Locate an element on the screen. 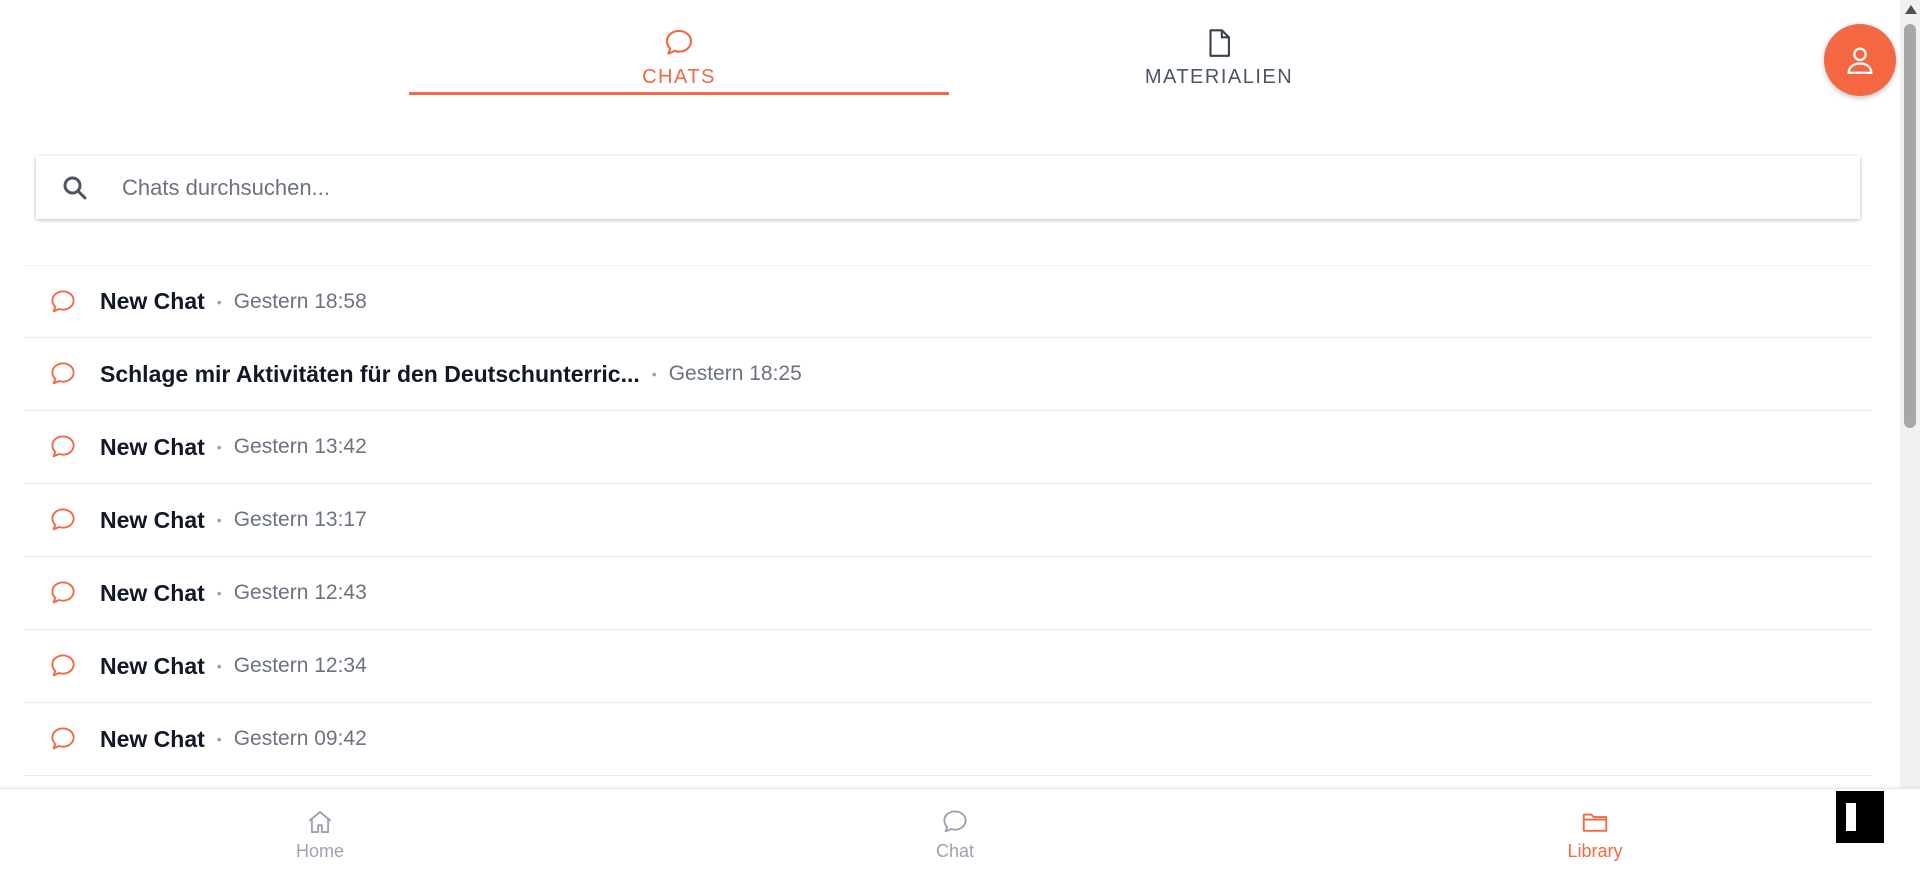 This screenshot has height=879, width=1920. chat-timestamp: Gestern 13:17 is located at coordinates (300, 519).